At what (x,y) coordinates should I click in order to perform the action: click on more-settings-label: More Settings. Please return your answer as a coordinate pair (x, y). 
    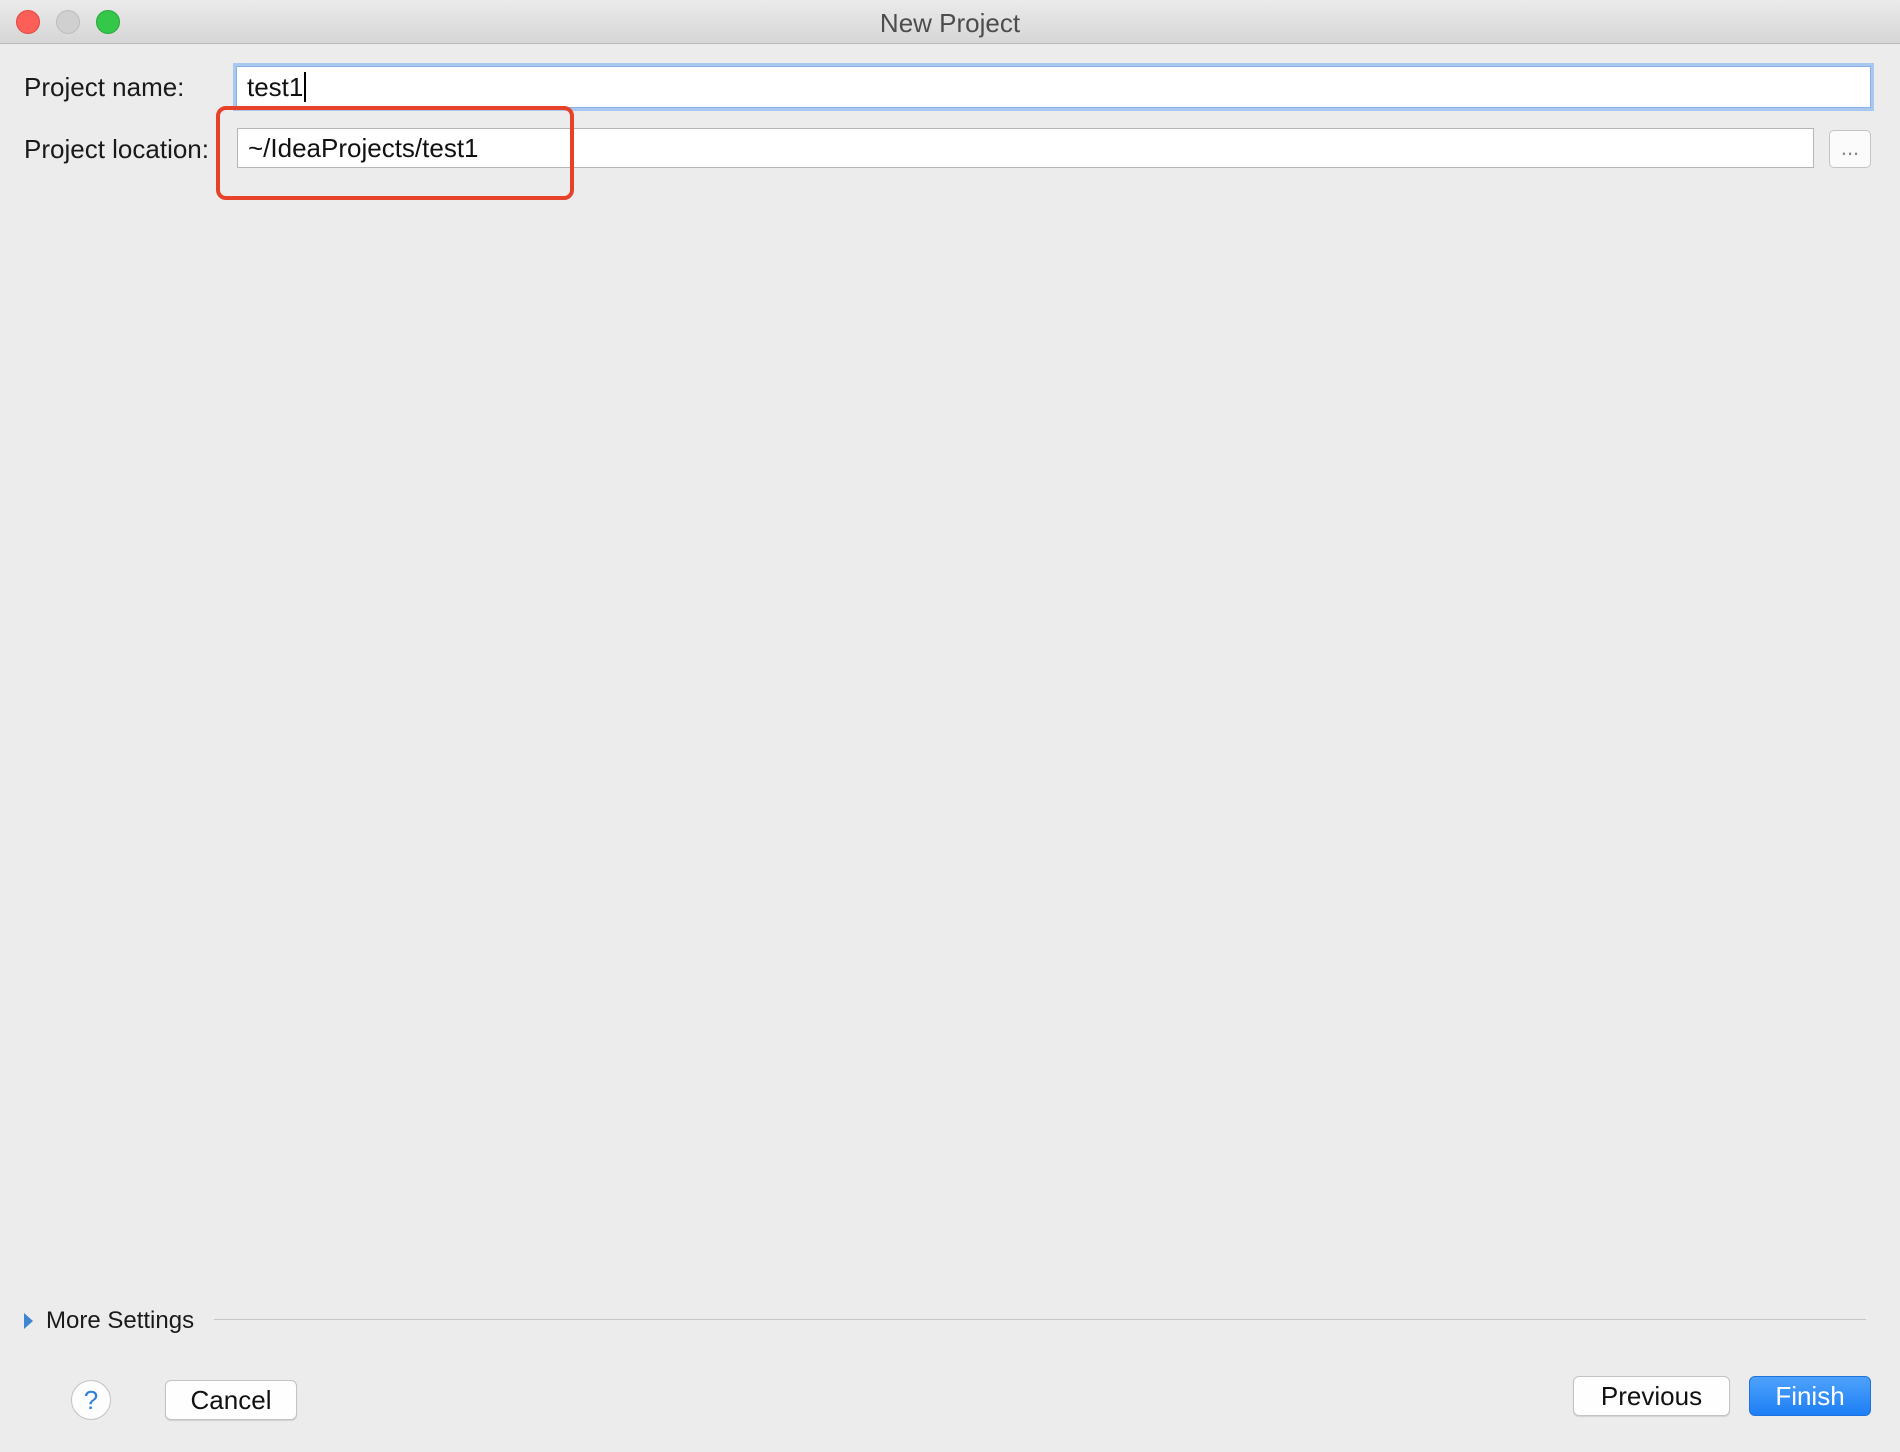
    Looking at the image, I should click on (120, 1320).